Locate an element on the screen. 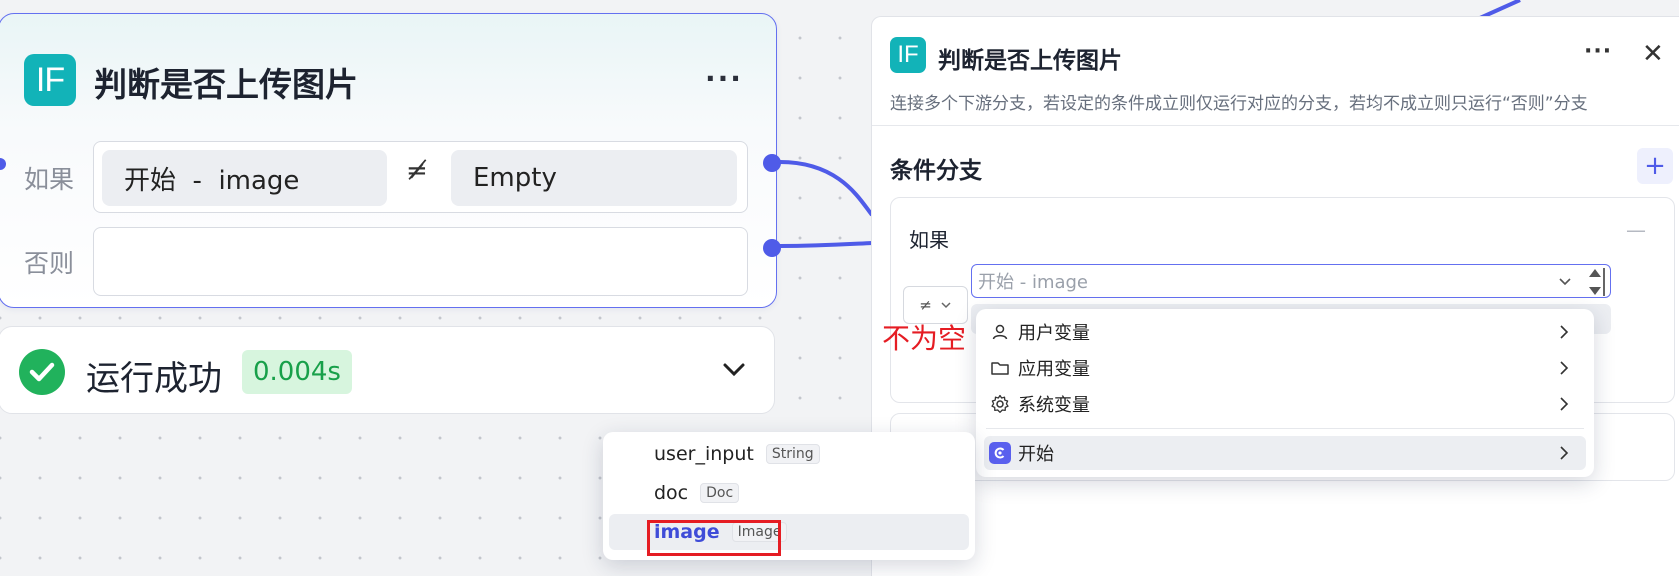 The image size is (1679, 576). start-variables-menu: user_input String doc Doc image Image is located at coordinates (789, 496).